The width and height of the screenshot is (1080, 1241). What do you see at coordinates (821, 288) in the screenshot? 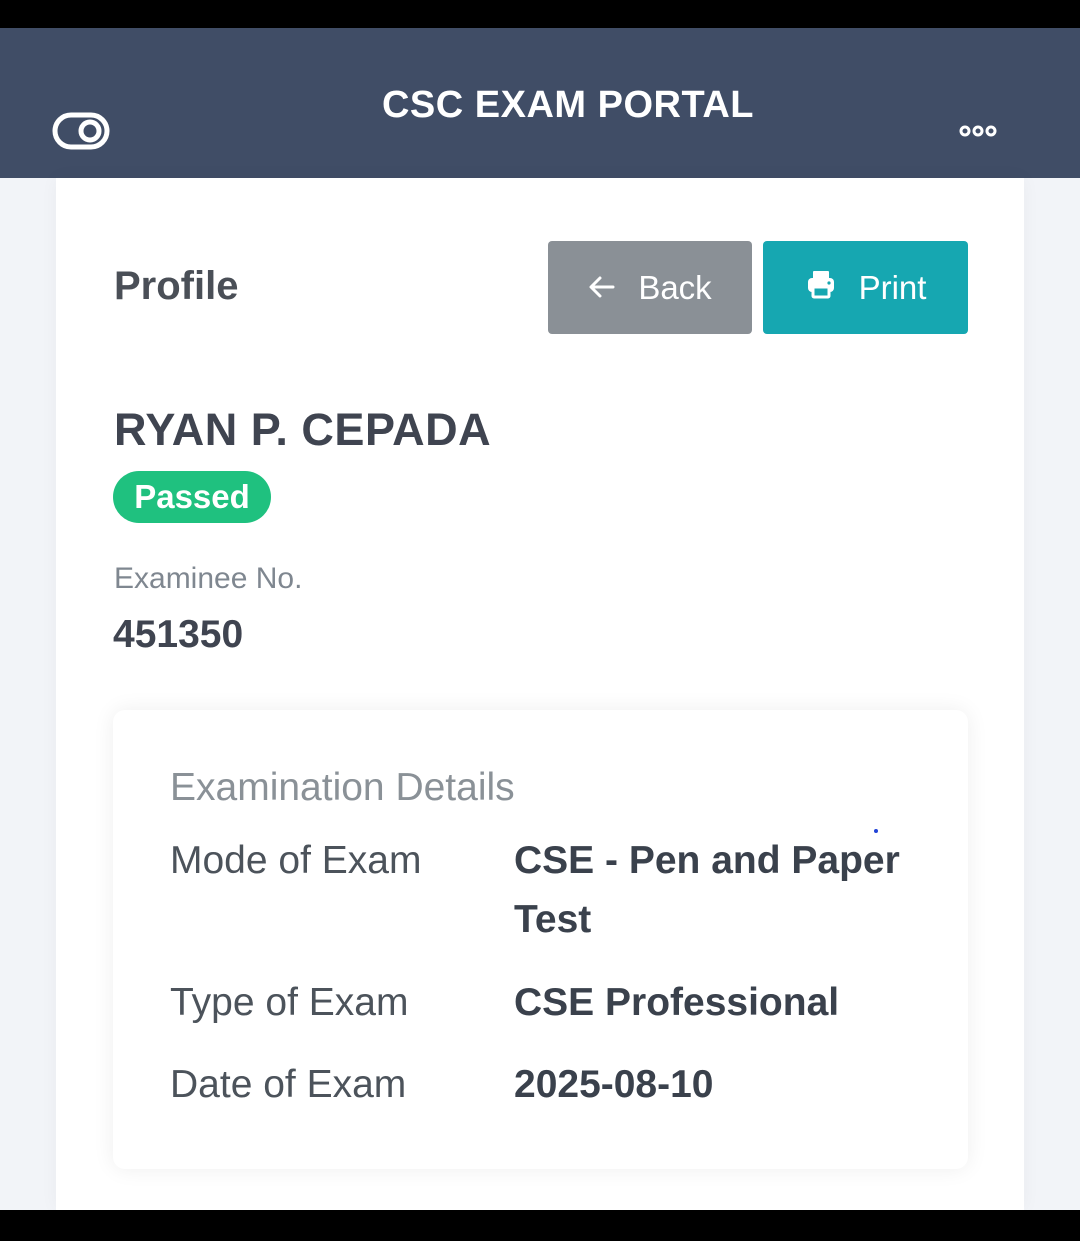
I see `printer-icon` at bounding box center [821, 288].